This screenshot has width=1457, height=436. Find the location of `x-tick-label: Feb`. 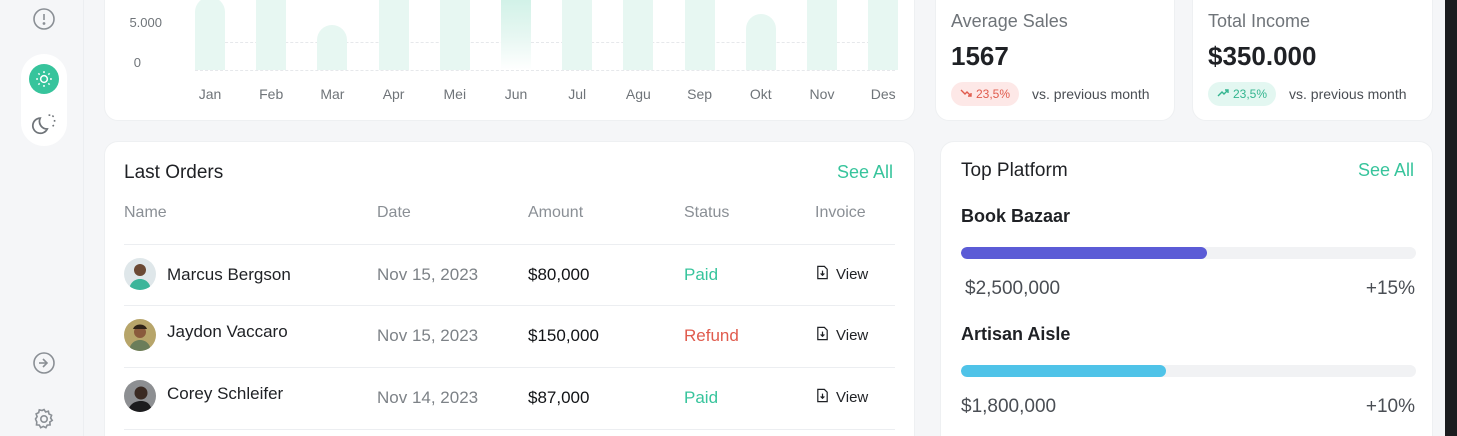

x-tick-label: Feb is located at coordinates (271, 94).